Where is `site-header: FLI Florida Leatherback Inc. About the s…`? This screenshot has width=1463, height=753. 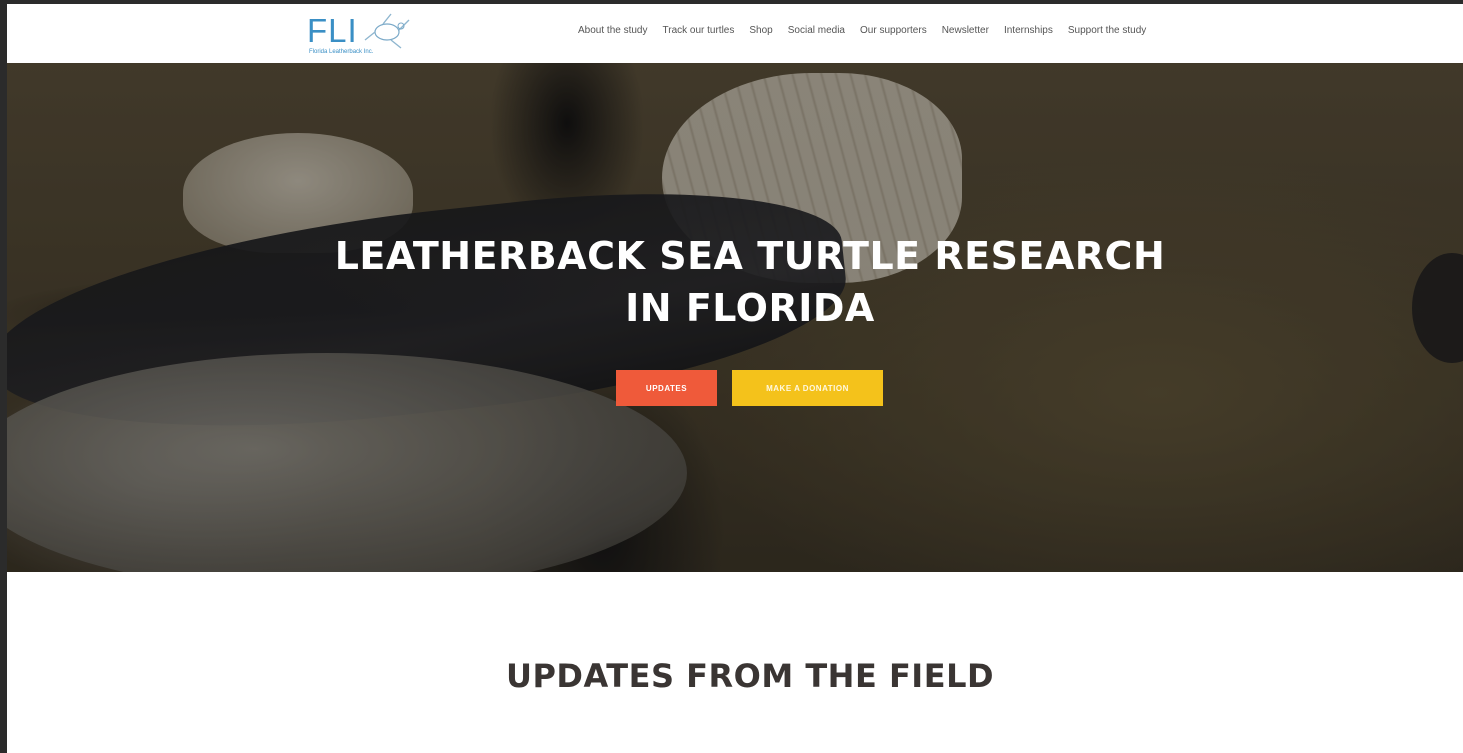
site-header: FLI Florida Leatherback Inc. About the s… is located at coordinates (735, 33).